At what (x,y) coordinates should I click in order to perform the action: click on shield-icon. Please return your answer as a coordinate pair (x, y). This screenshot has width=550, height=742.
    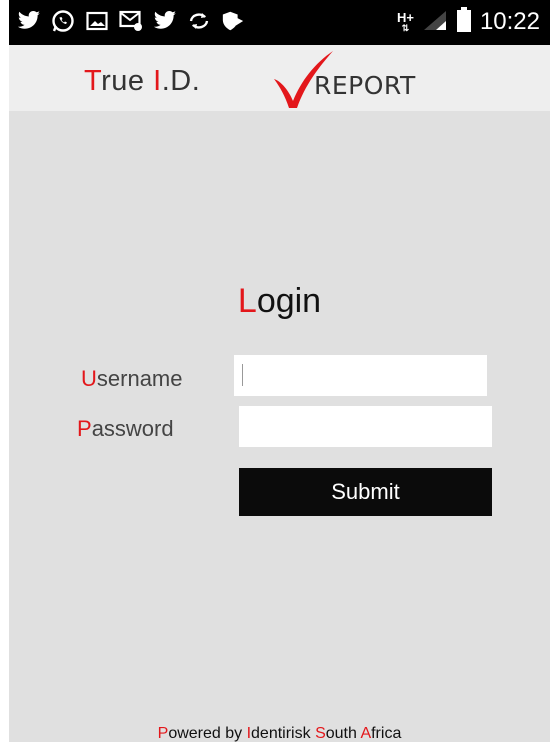
    Looking at the image, I should click on (233, 21).